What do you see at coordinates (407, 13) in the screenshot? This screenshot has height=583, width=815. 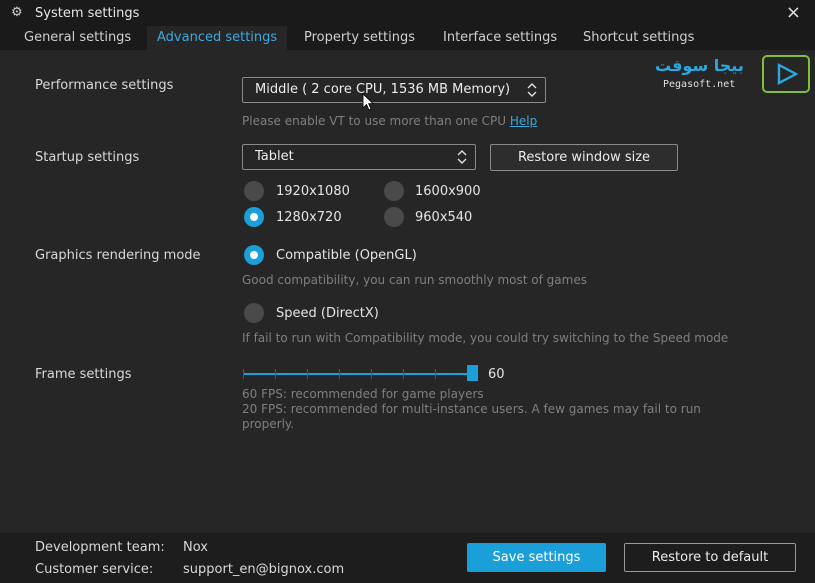 I see `title-bar: ⚙ System settings ×` at bounding box center [407, 13].